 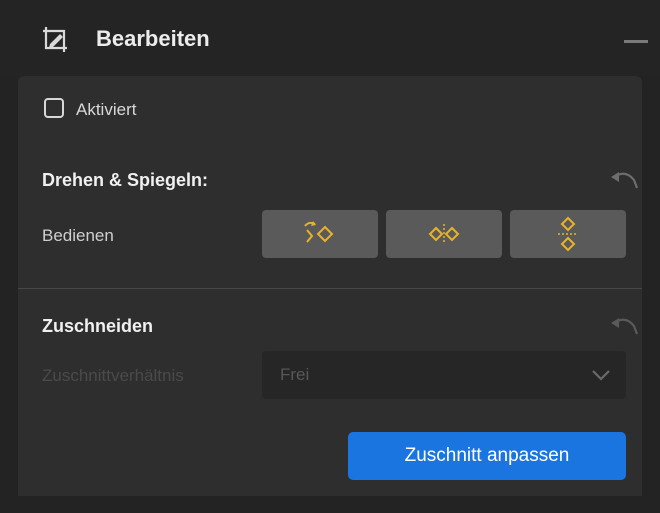 I want to click on crop-ratio-value: Frei, so click(x=295, y=374).